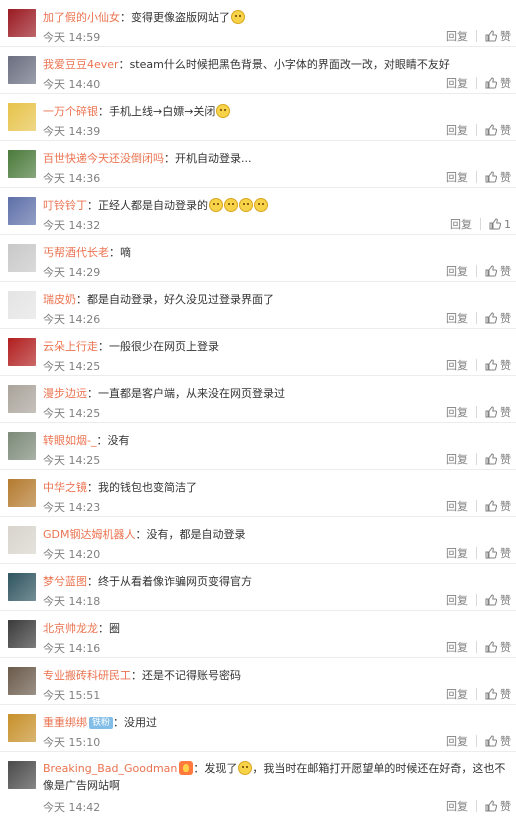 Image resolution: width=516 pixels, height=816 pixels. Describe the element at coordinates (65, 205) in the screenshot. I see `username-link: 叮铃铃丁` at that location.